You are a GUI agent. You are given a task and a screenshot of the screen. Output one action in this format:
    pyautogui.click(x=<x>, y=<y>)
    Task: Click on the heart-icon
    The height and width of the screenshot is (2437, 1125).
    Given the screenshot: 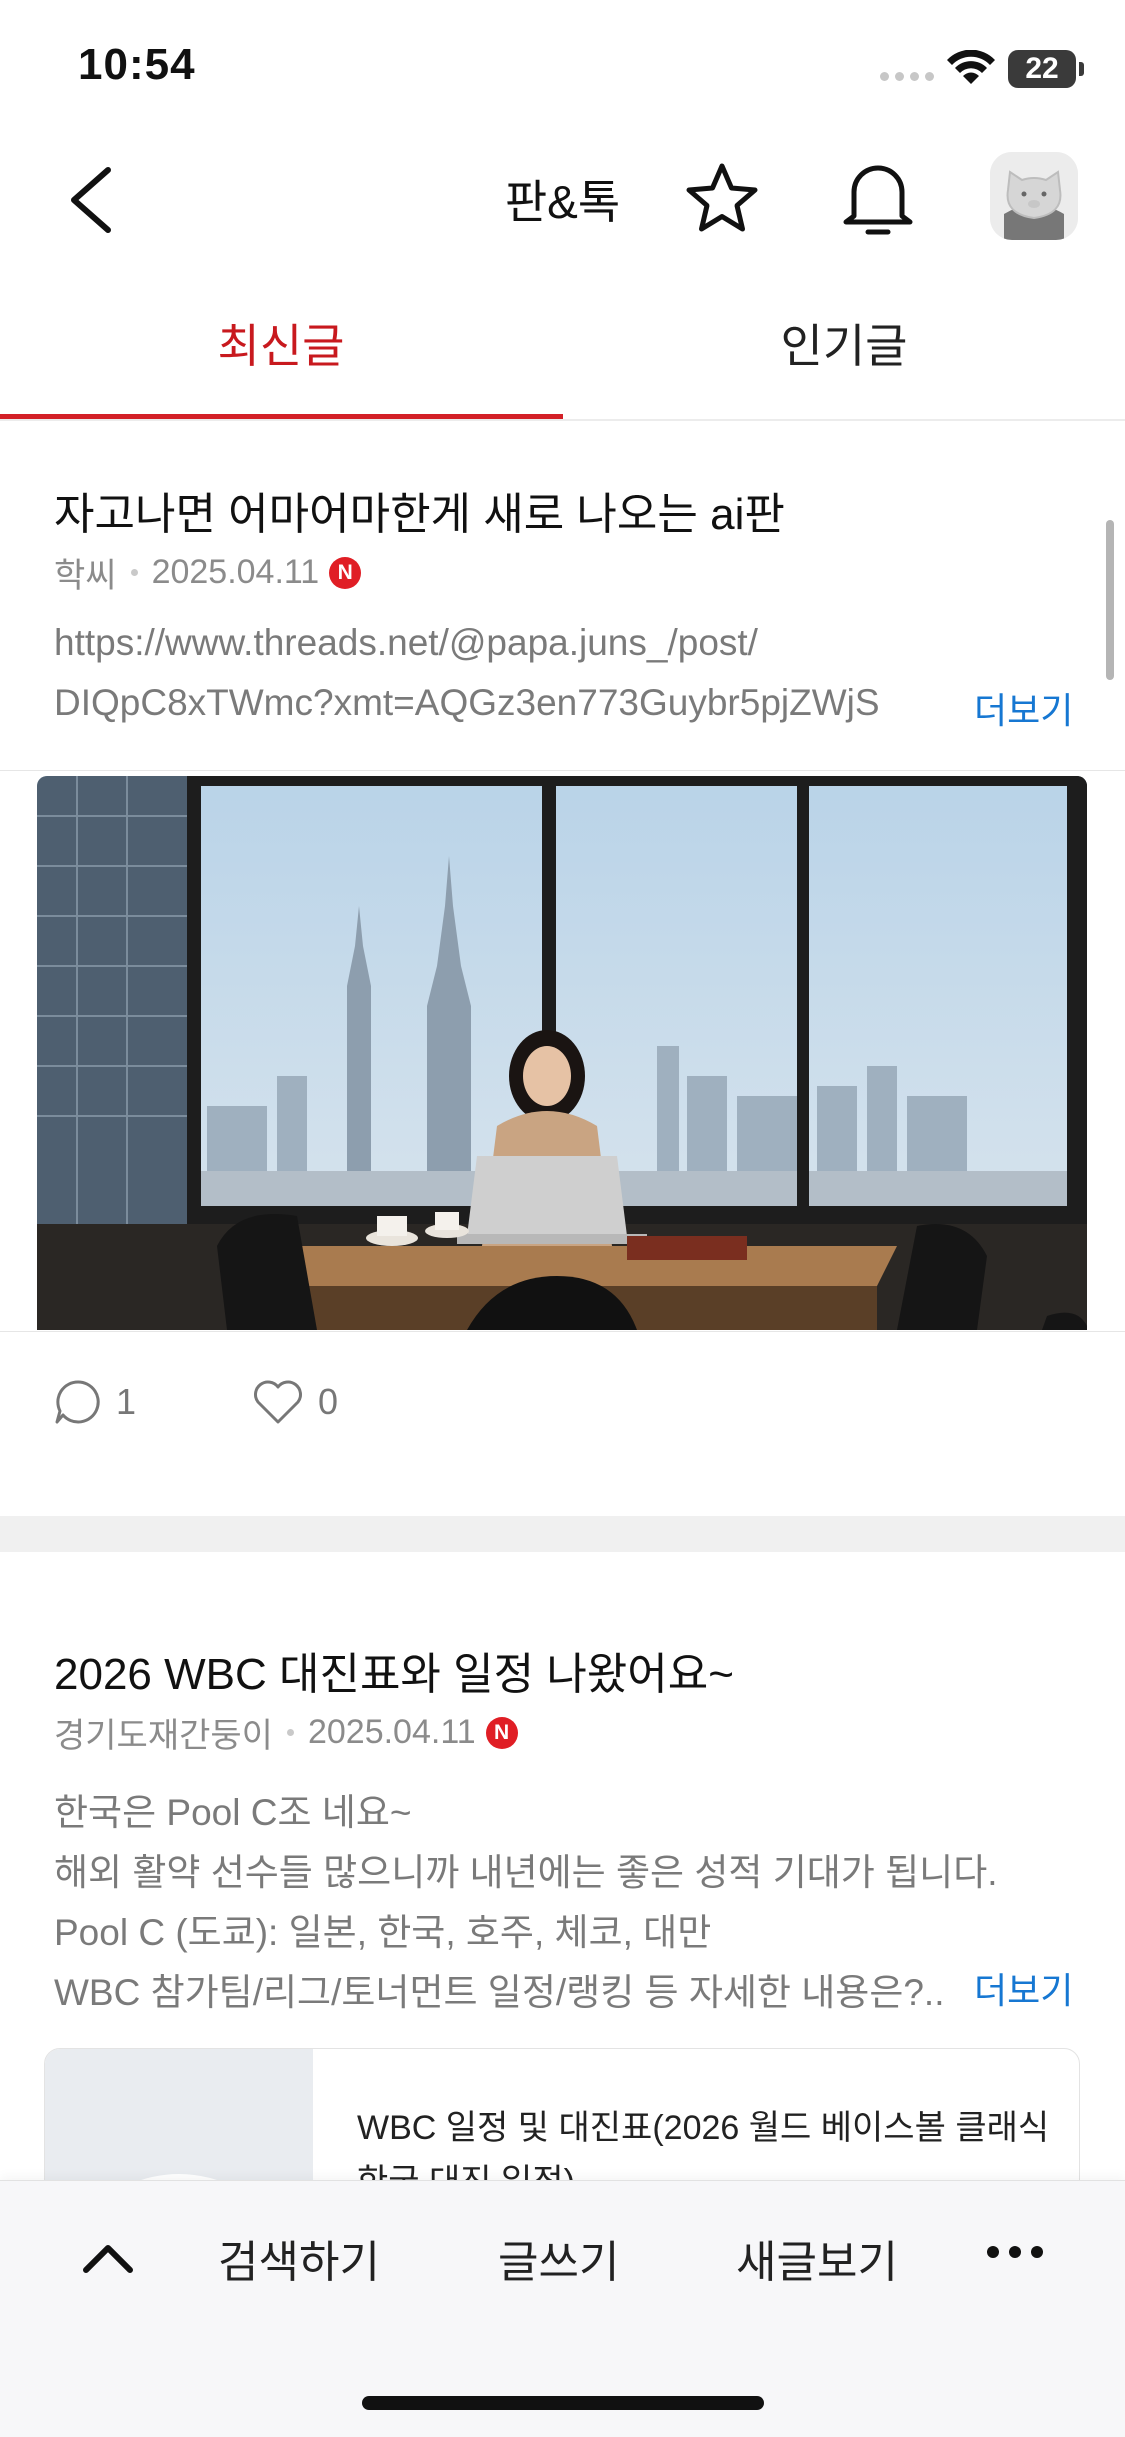 What is the action you would take?
    pyautogui.click(x=278, y=1402)
    